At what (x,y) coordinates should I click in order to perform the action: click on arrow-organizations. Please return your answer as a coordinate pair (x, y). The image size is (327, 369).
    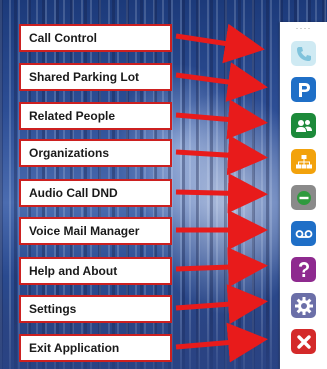
    Looking at the image, I should click on (221, 155).